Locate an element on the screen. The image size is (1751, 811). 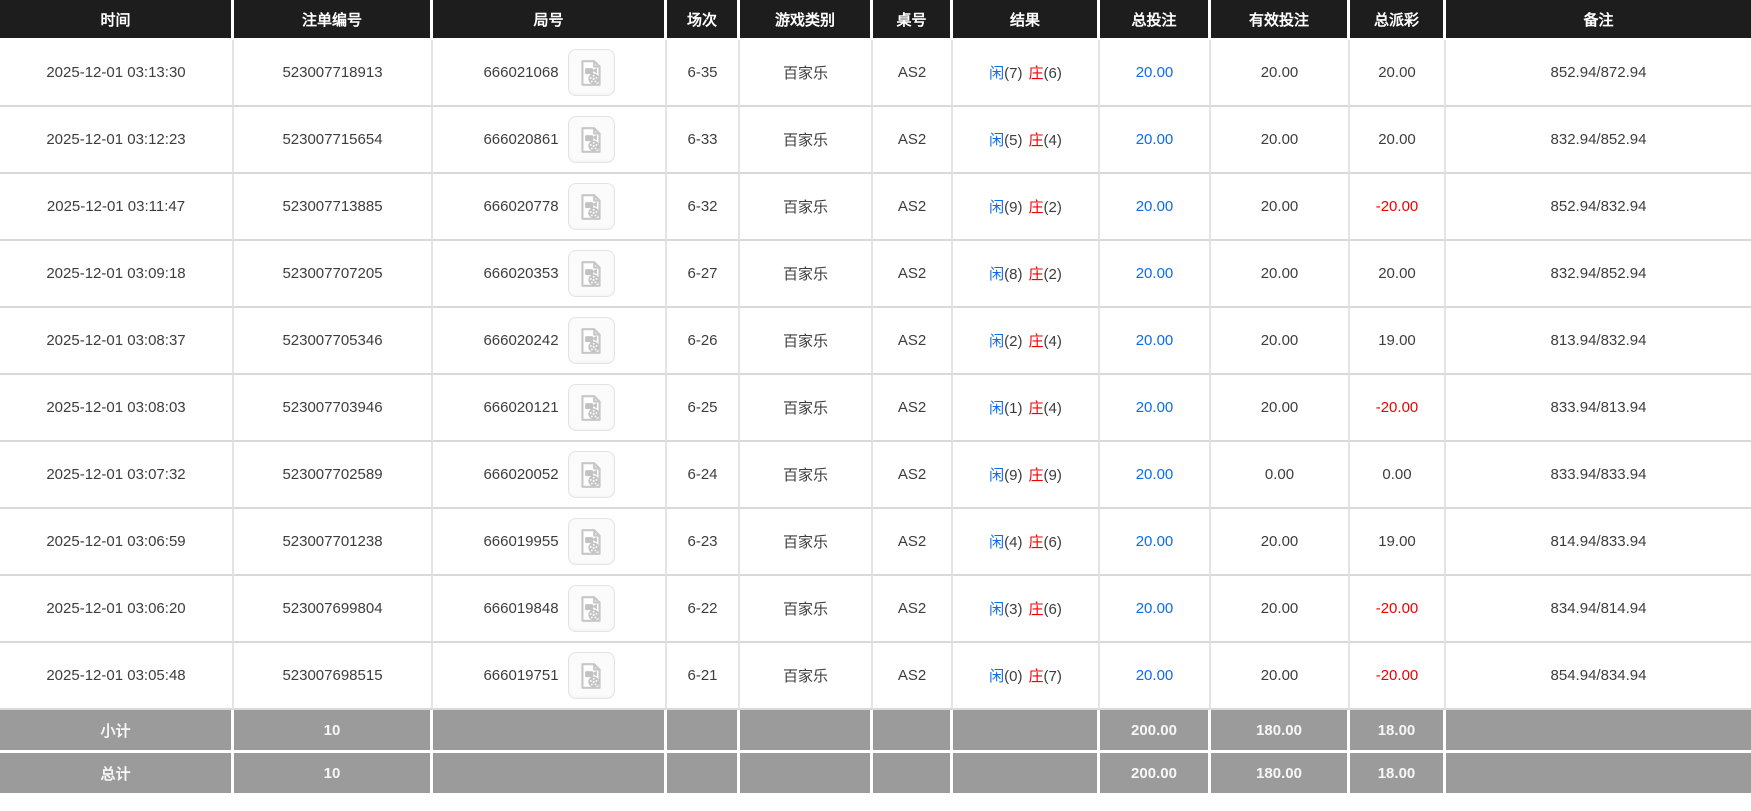
total_payout-value: -20.00 is located at coordinates (1397, 206).